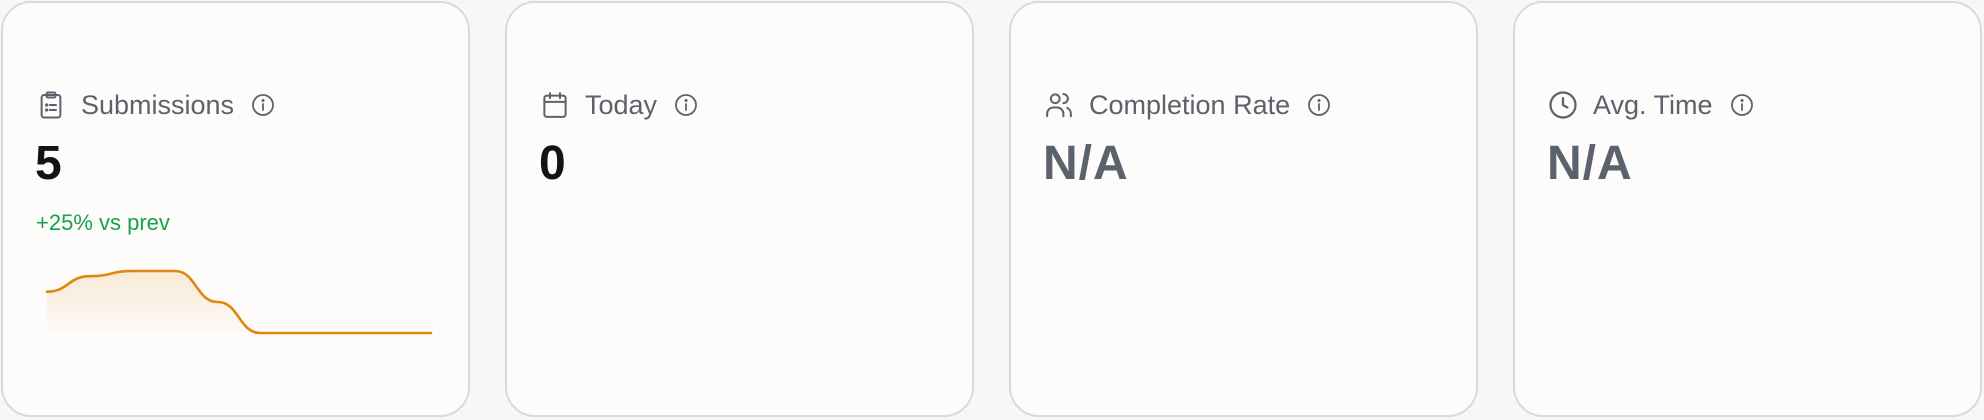 This screenshot has height=420, width=1984. I want to click on submissions-card-header: Submissions, so click(155, 105).